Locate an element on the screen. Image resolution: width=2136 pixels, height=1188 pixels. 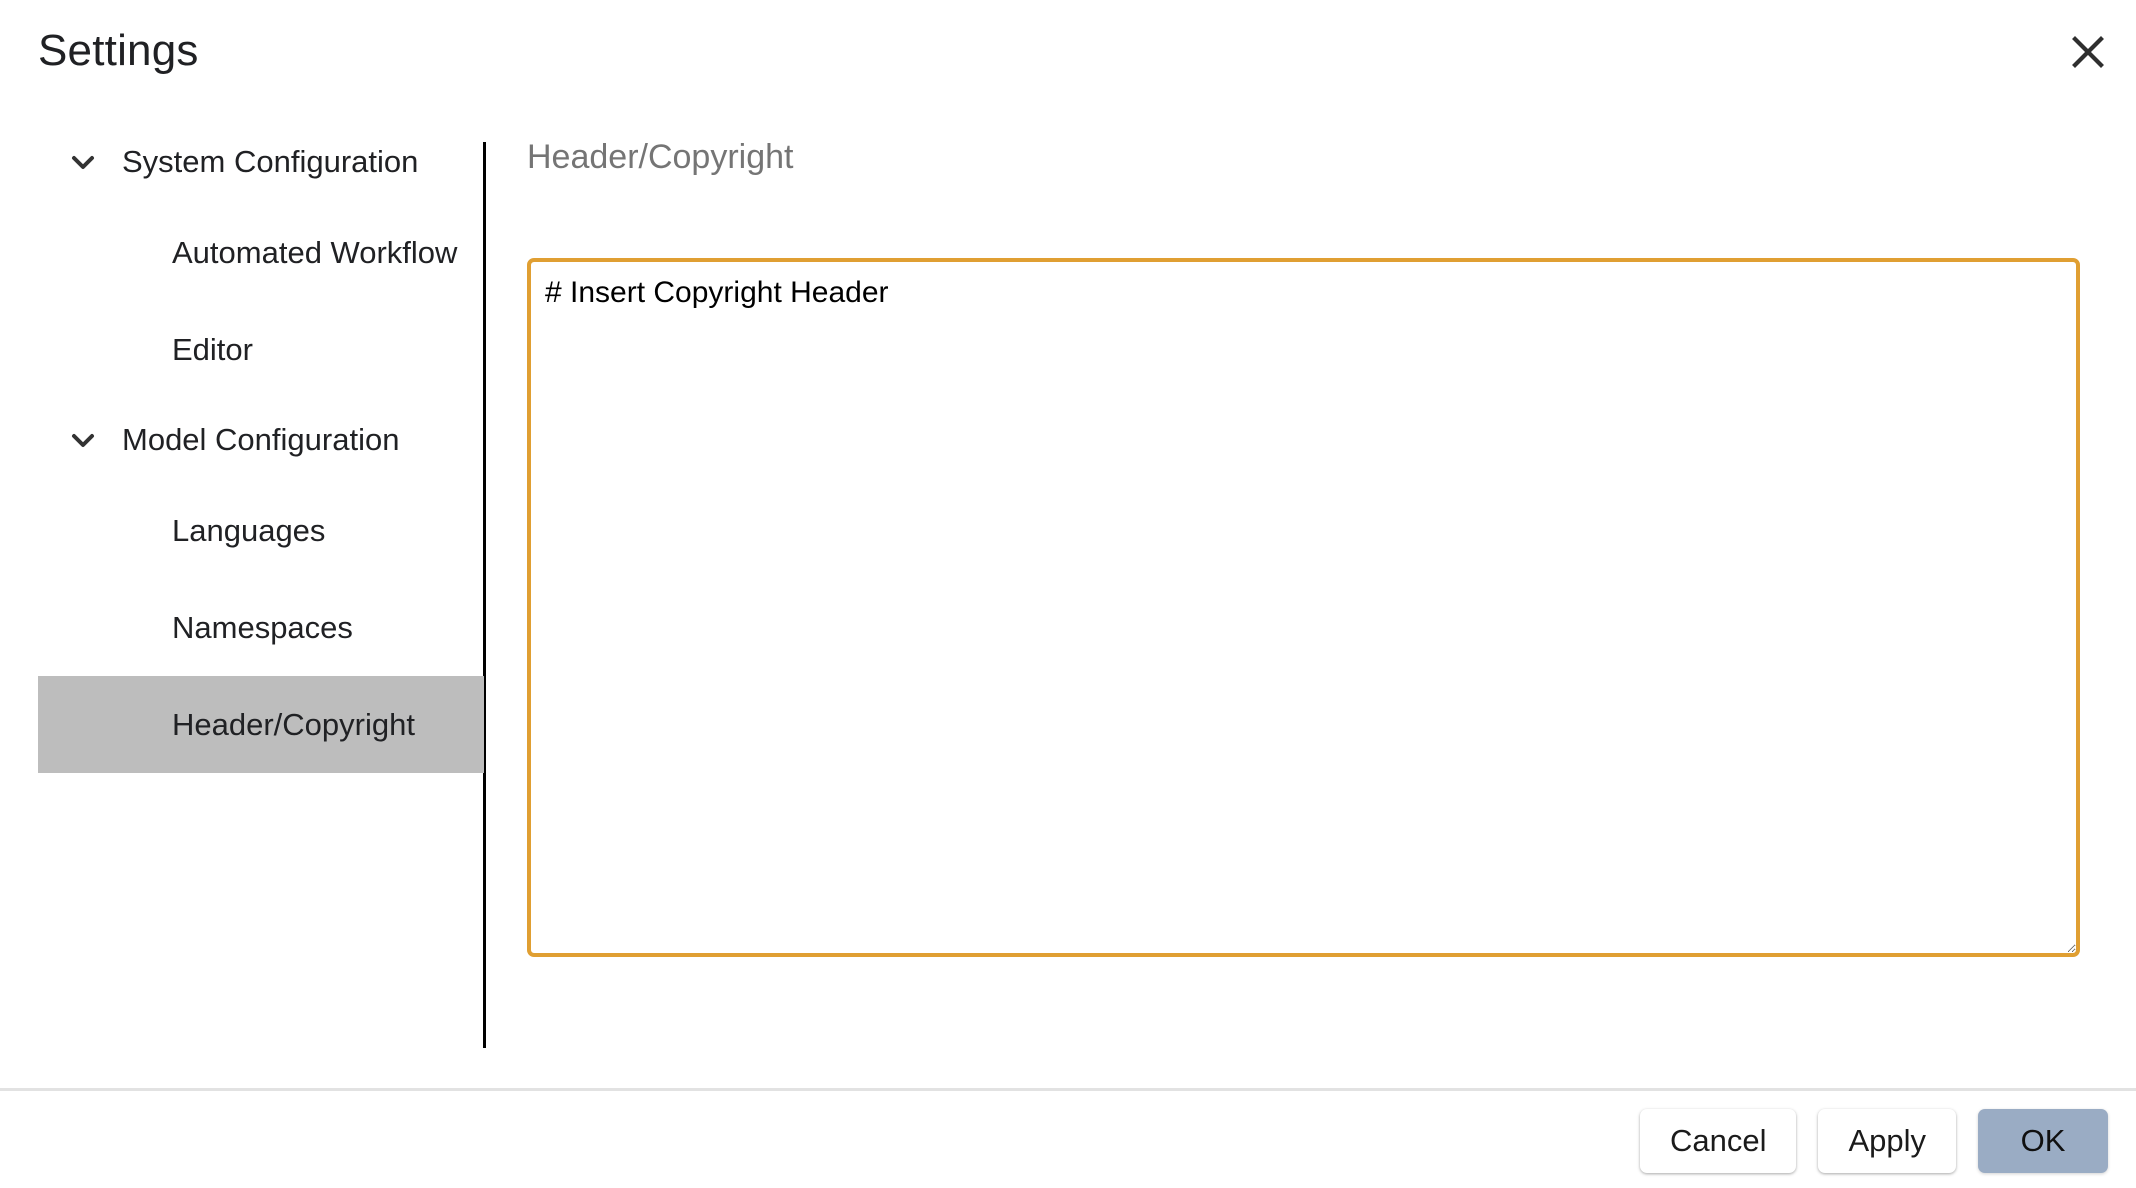
sidebar-item-label: Languages is located at coordinates (249, 530).